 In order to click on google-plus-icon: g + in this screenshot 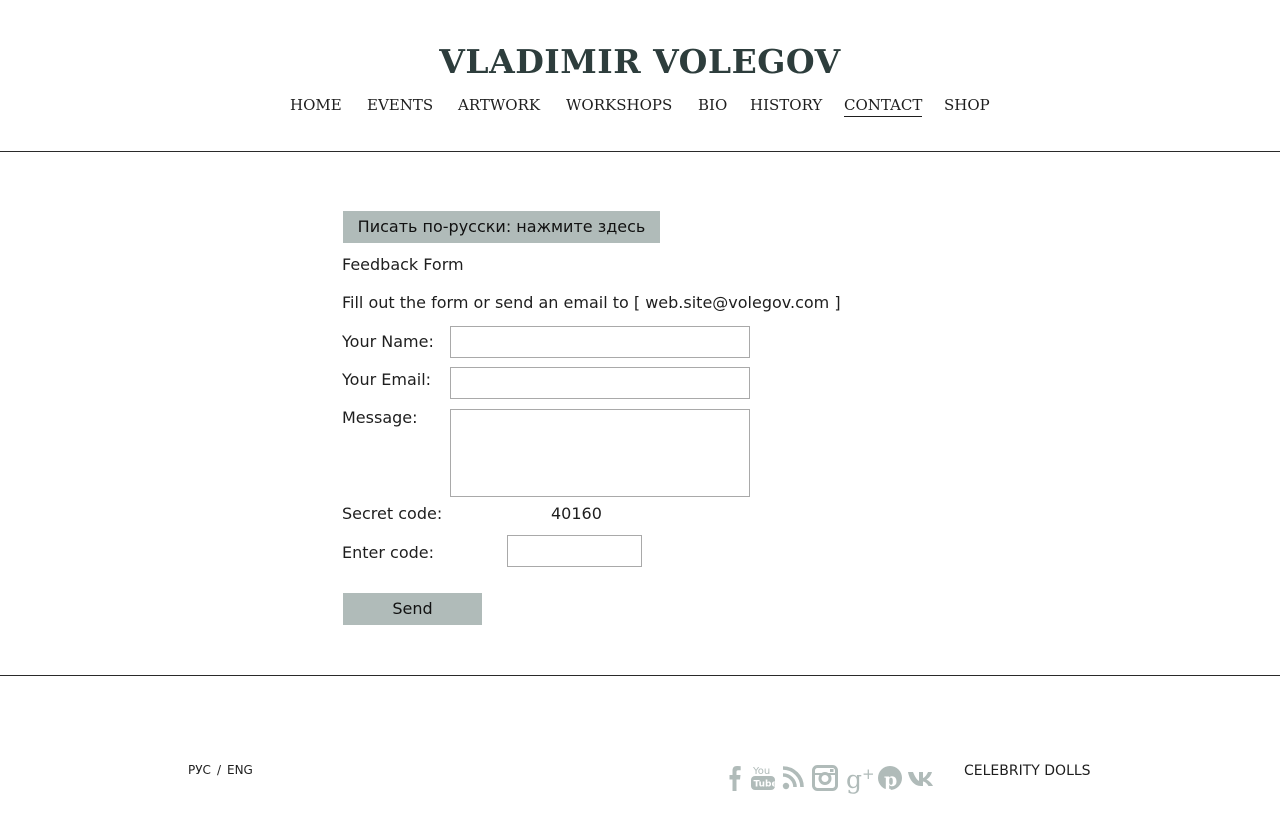, I will do `click(860, 778)`.